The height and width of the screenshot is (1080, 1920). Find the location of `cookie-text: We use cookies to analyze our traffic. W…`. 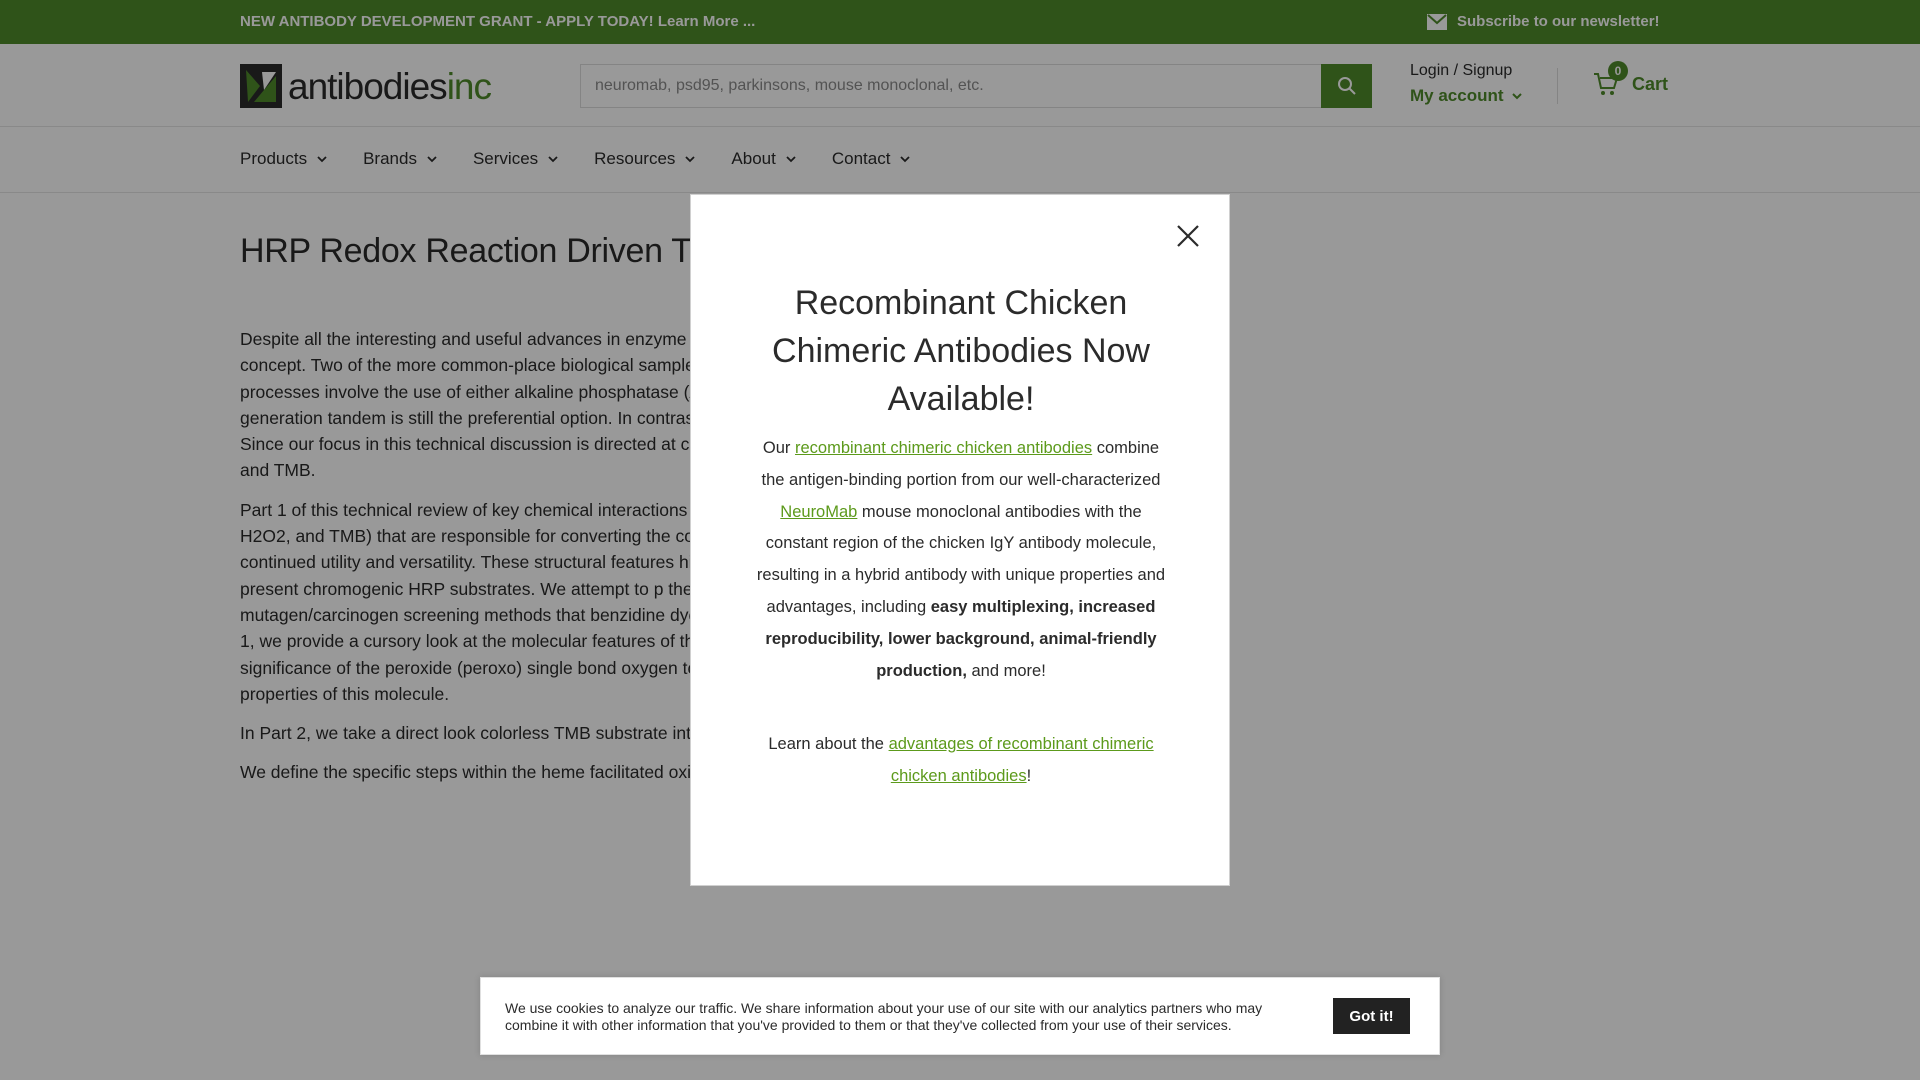

cookie-text: We use cookies to analyze our traffic. W… is located at coordinates (884, 1016).